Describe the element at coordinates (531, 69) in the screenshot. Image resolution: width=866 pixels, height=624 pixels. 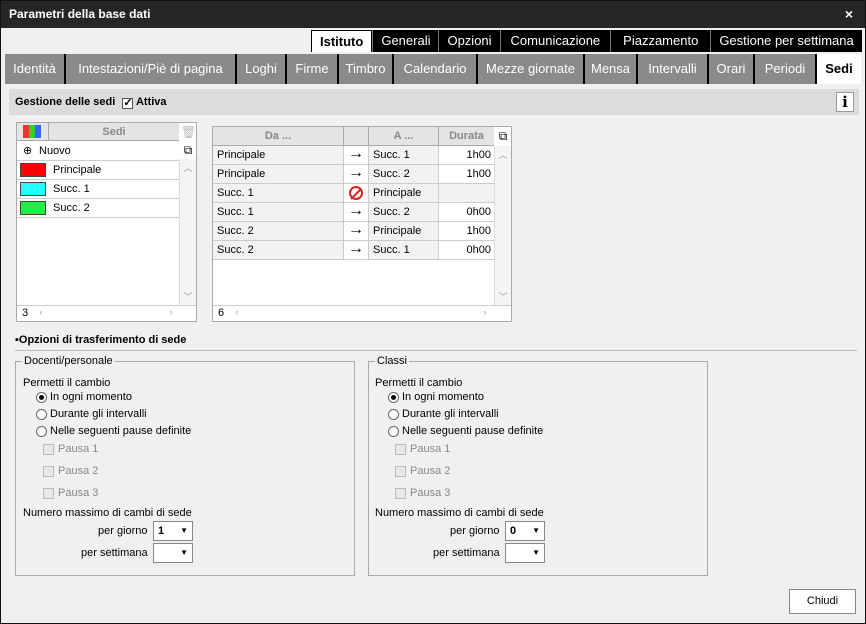
I see `subtab-mezze-giornate: Mezze giornate` at that location.